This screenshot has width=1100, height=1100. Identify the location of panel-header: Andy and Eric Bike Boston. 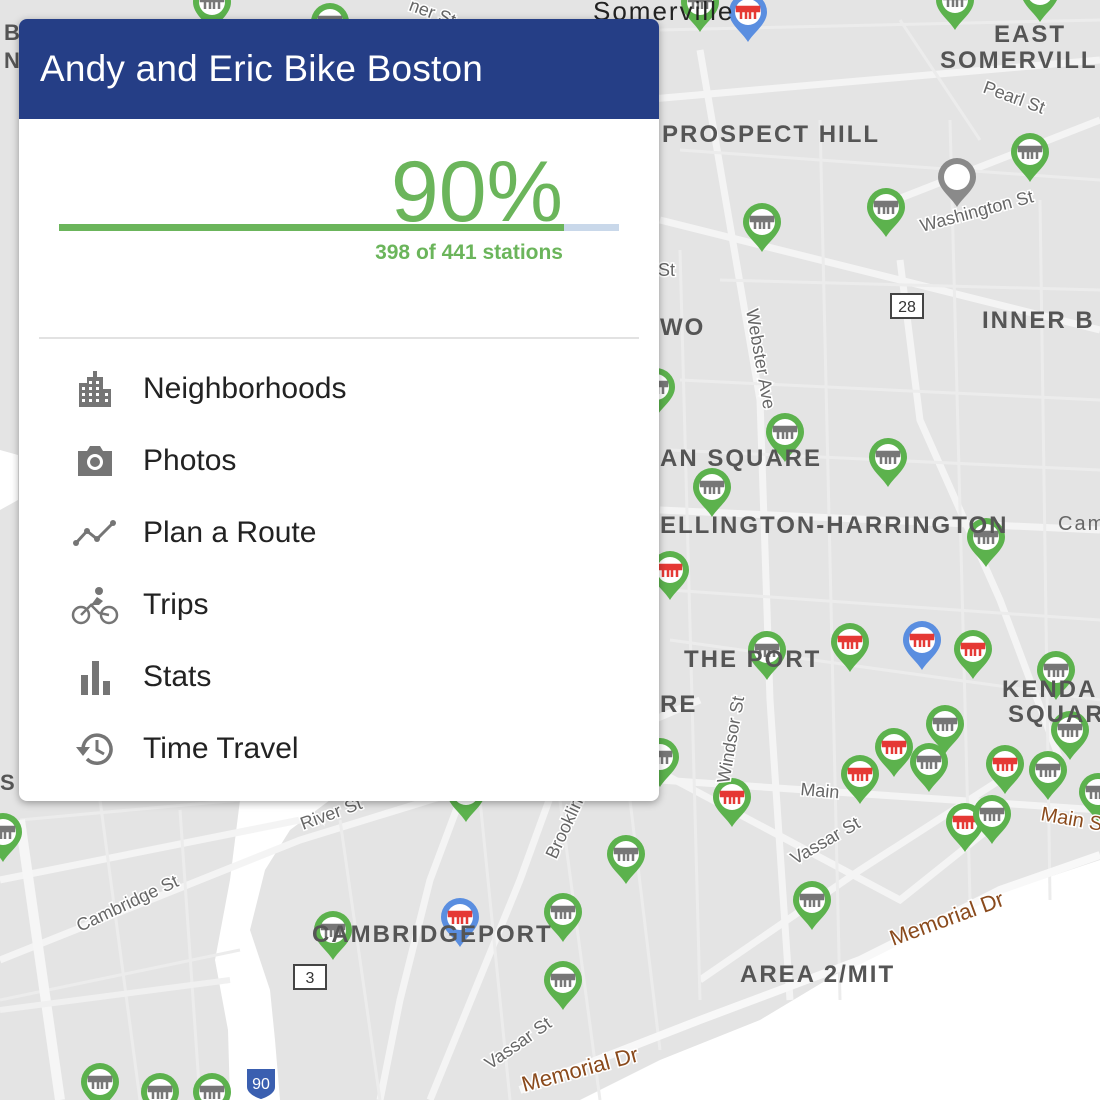
(339, 69).